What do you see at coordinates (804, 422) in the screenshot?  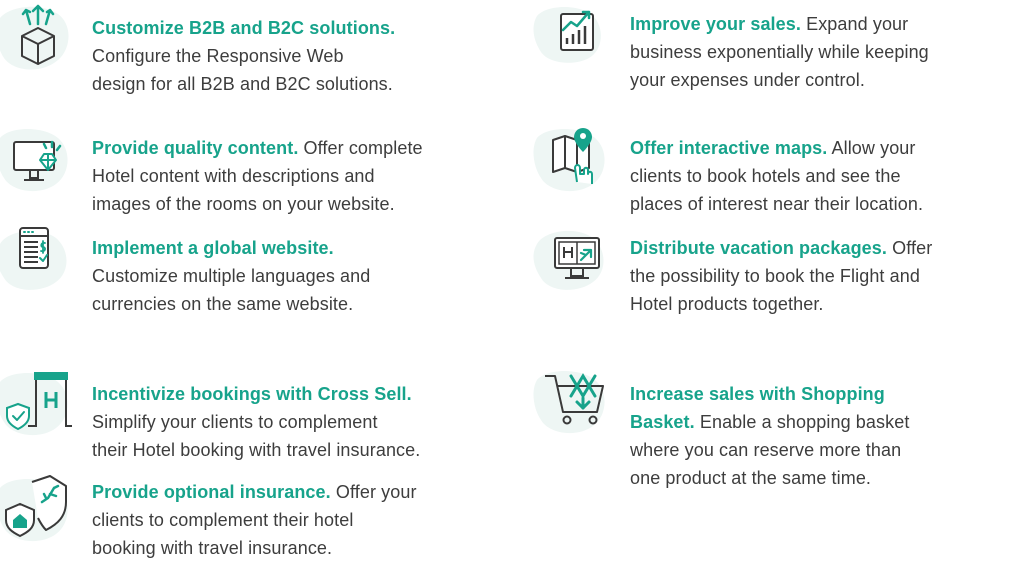 I see `feature-desc: Enable a shopping basket` at bounding box center [804, 422].